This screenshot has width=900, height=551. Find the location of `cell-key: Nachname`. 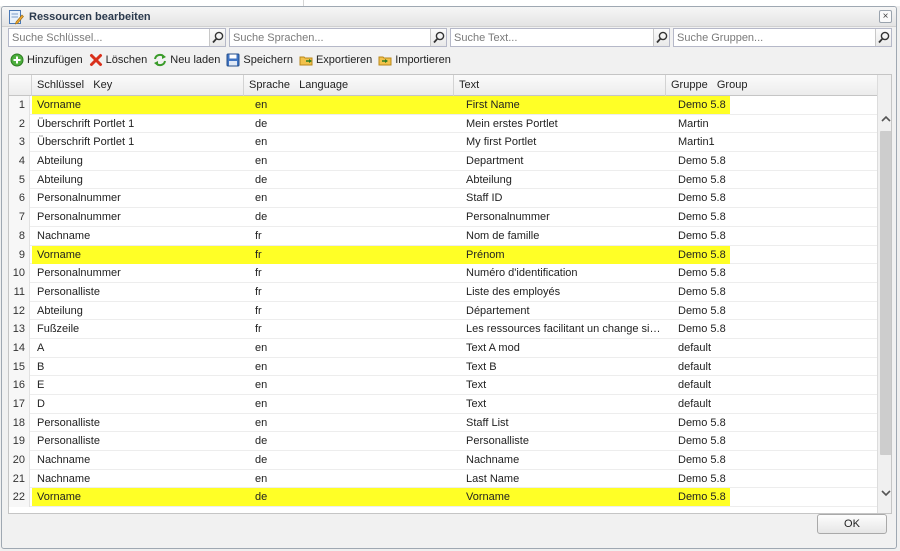

cell-key: Nachname is located at coordinates (137, 460).